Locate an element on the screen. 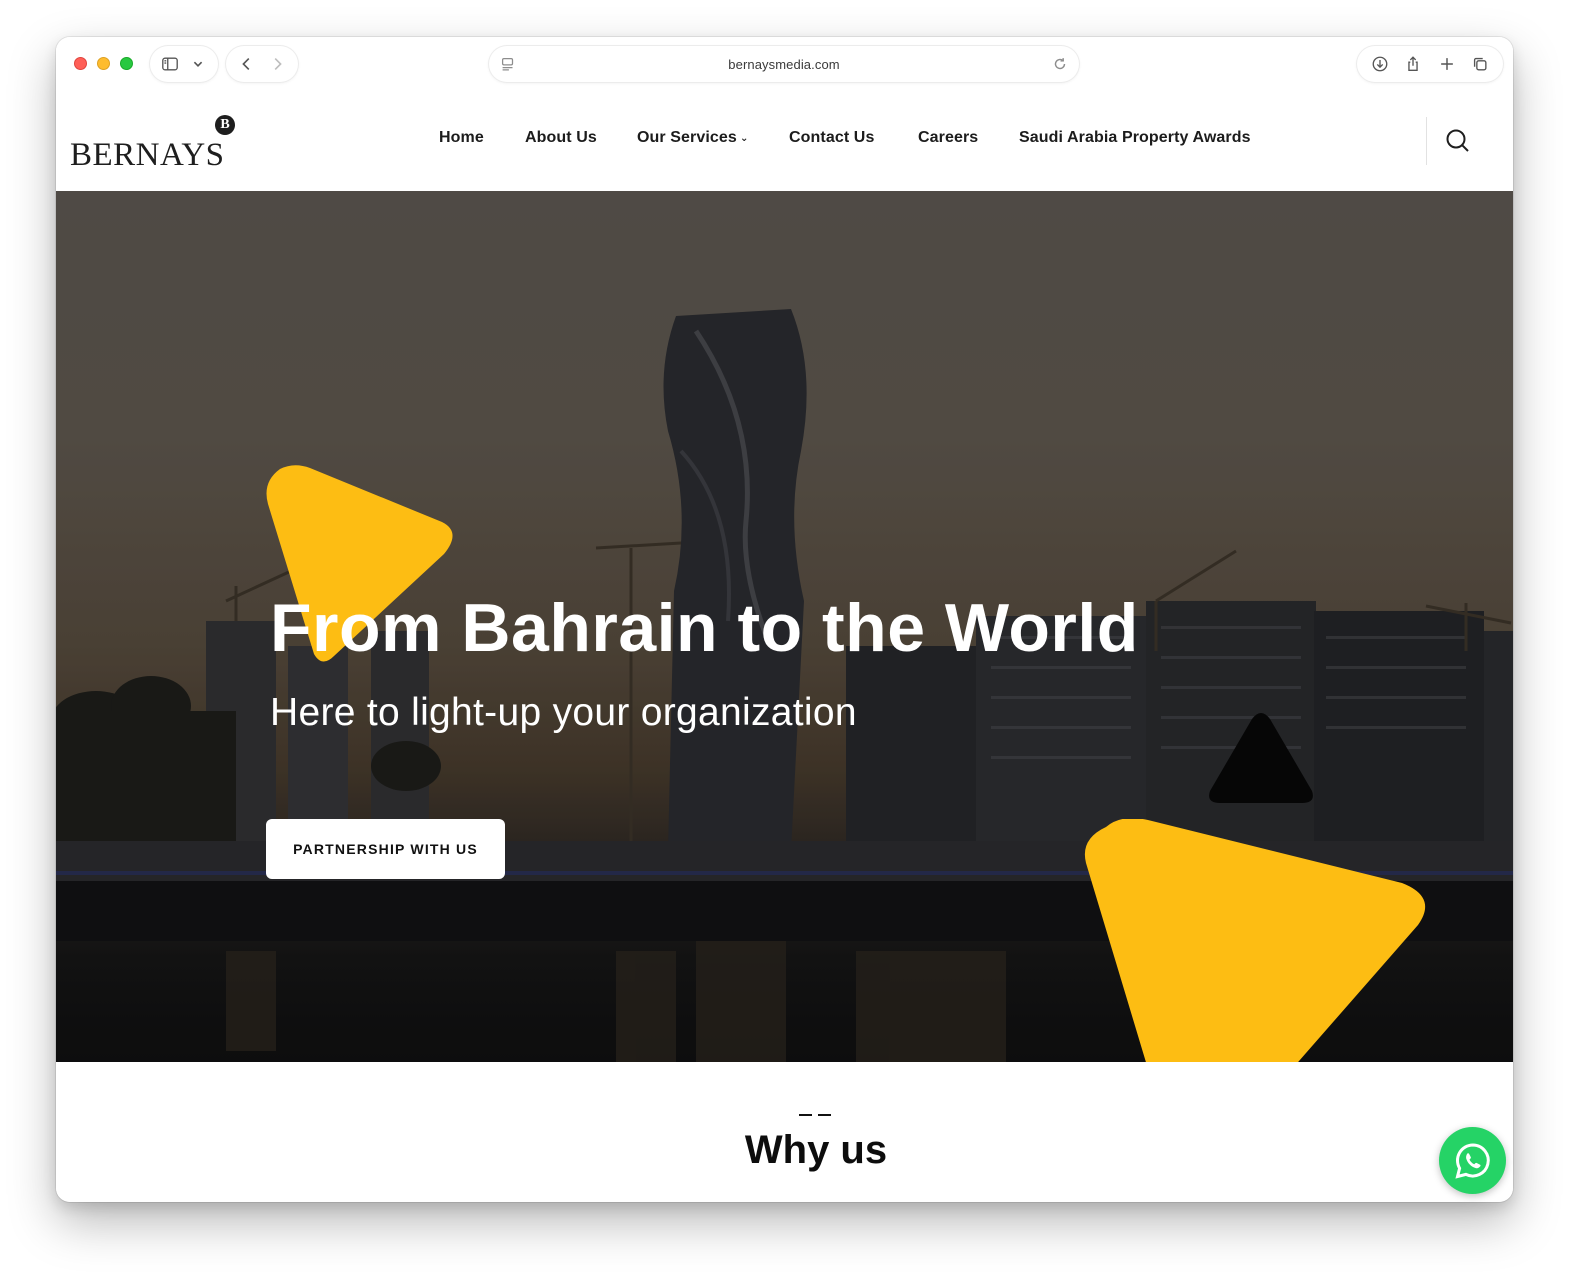 Image resolution: width=1584 pixels, height=1288 pixels. back-arrow-icon is located at coordinates (247, 64).